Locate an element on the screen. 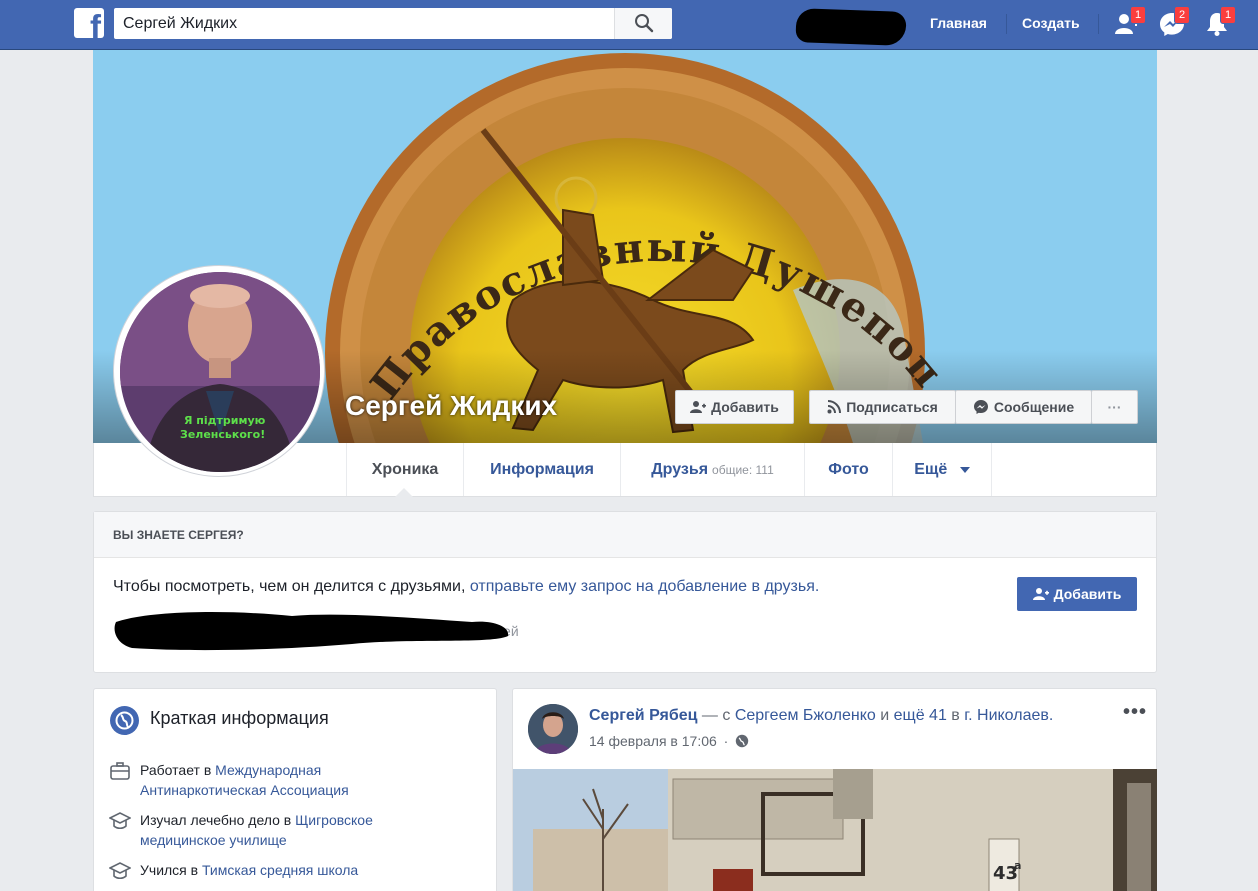 The height and width of the screenshot is (891, 1258). mutual-friends-count: общие: 111 is located at coordinates (743, 470).